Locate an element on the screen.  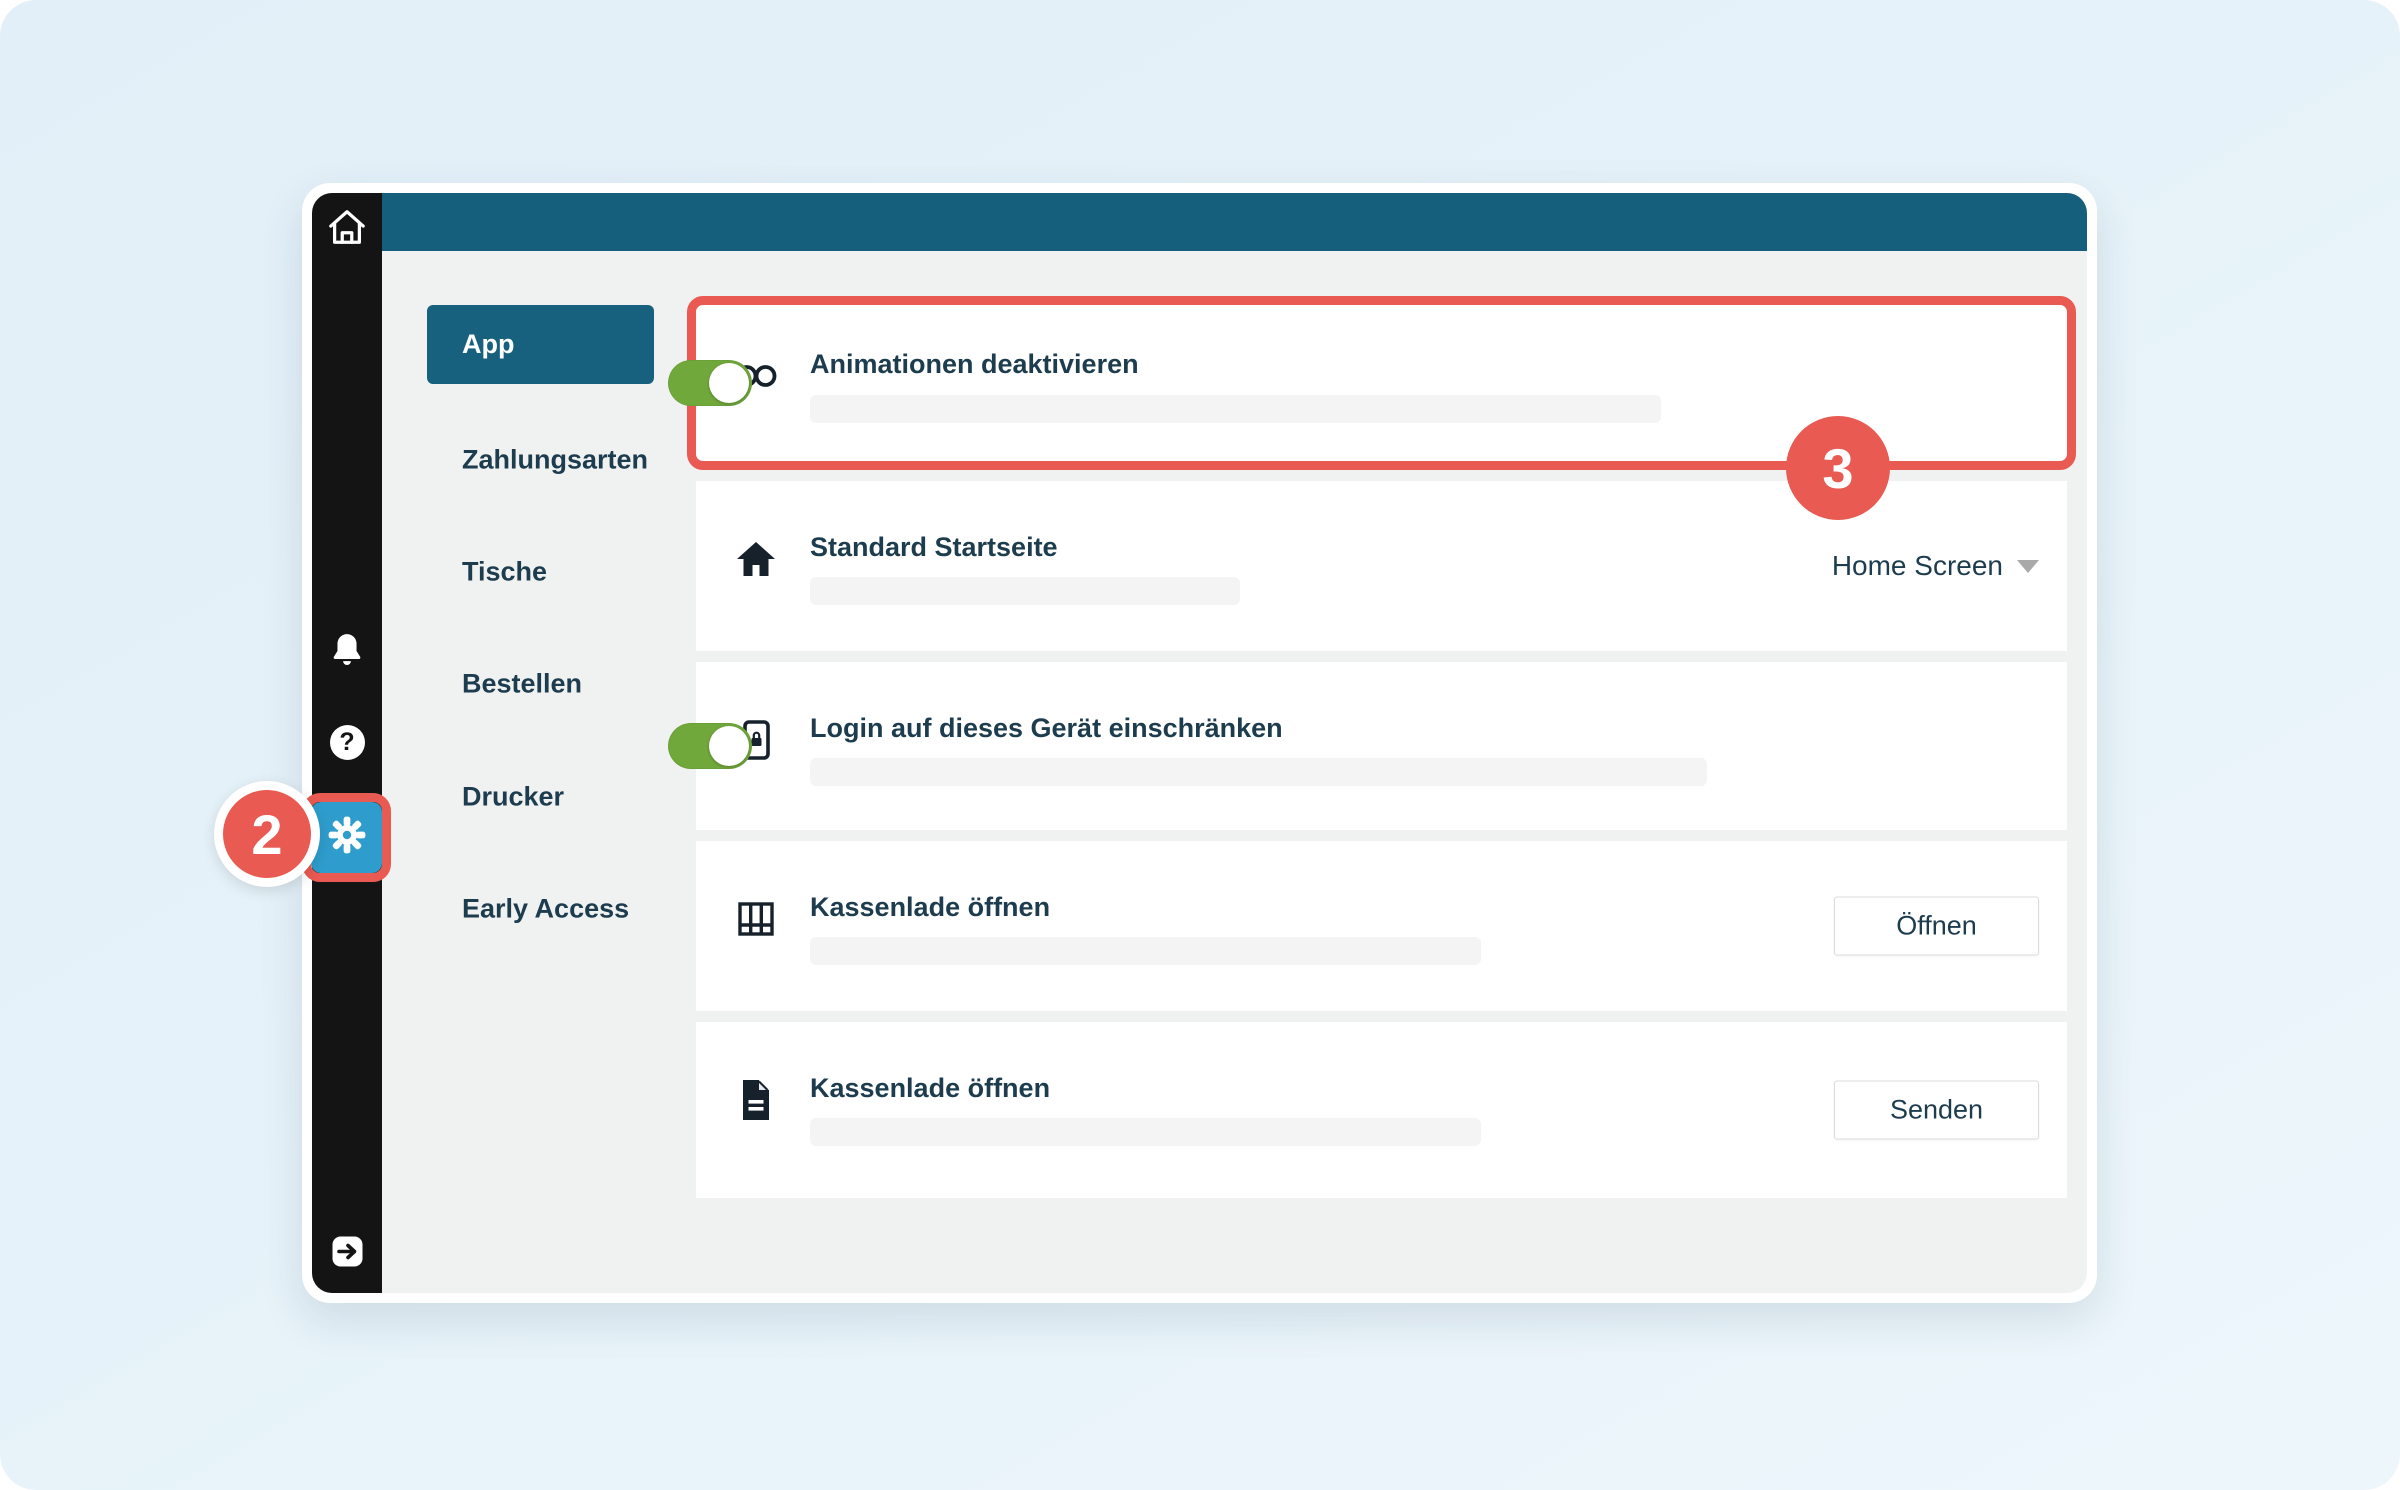
device-login-toggle is located at coordinates (710, 746).